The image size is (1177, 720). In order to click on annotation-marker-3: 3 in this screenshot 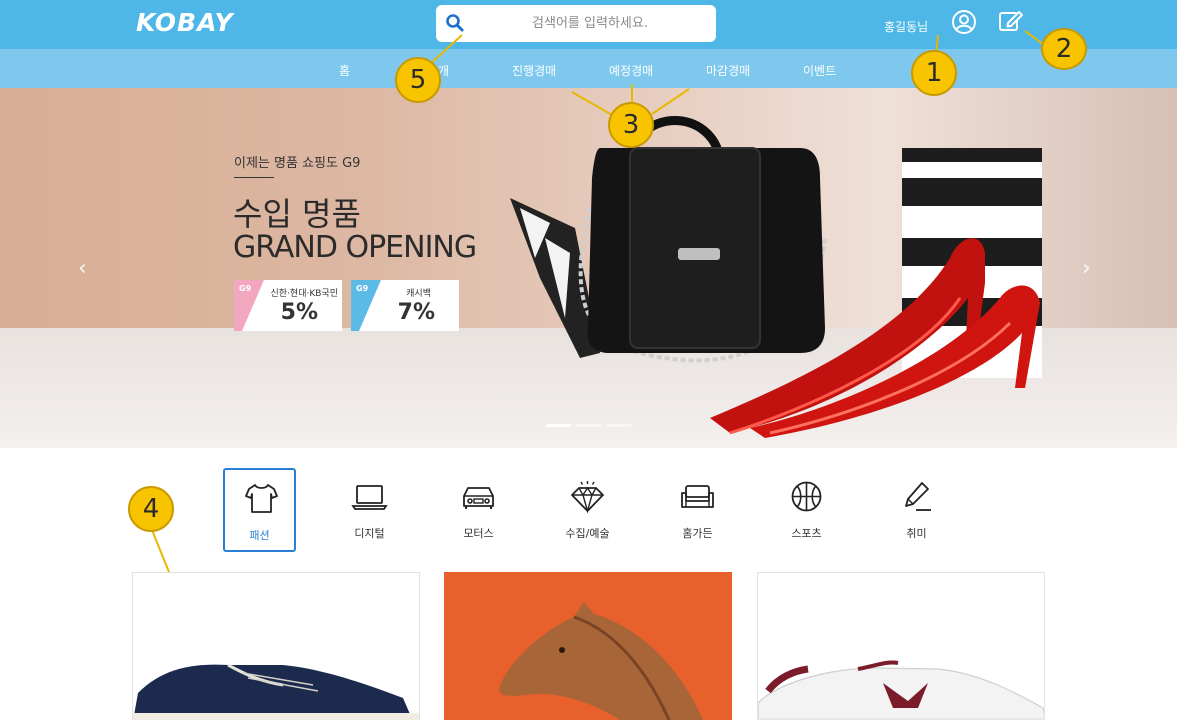, I will do `click(631, 125)`.